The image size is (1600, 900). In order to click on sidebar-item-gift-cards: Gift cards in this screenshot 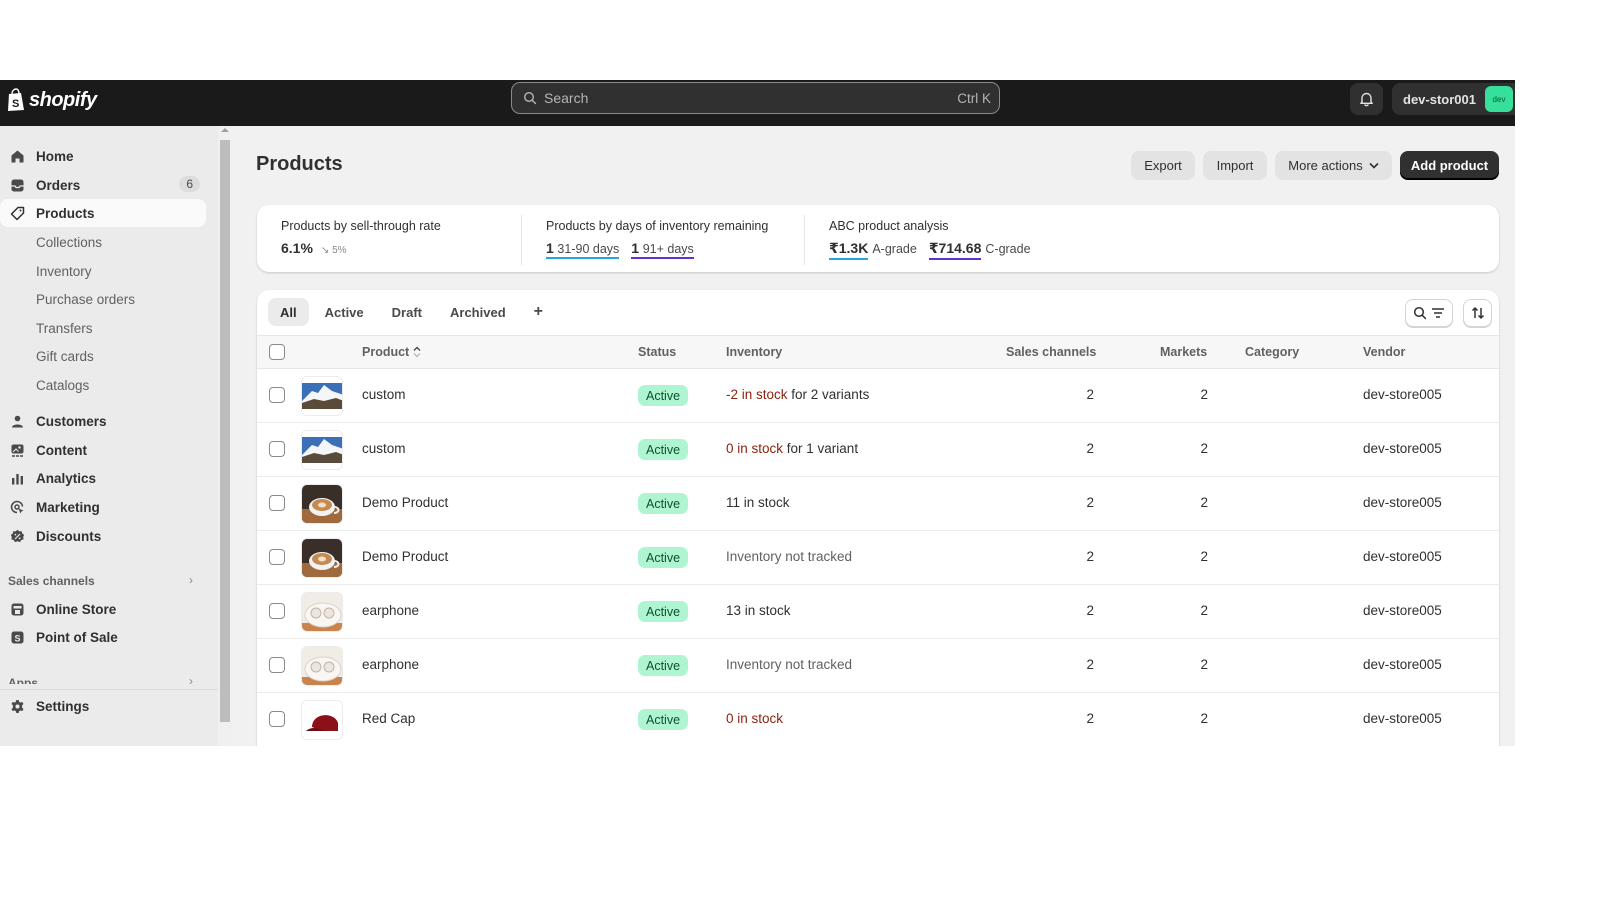, I will do `click(103, 356)`.